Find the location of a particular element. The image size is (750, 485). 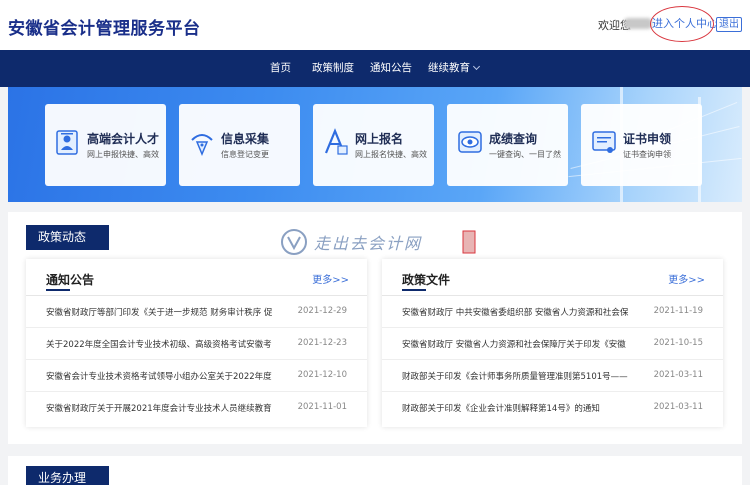

talent-icon is located at coordinates (67, 142).